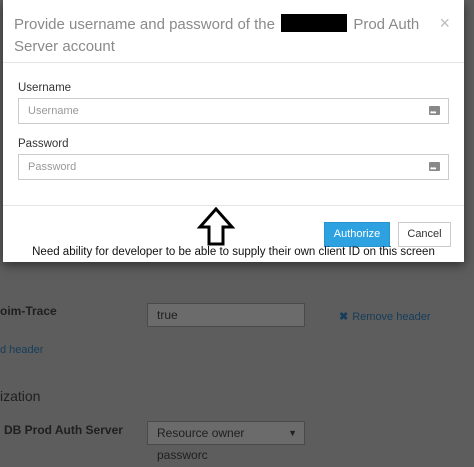  Describe the element at coordinates (63, 430) in the screenshot. I see `auth-server-label: DB Prod Auth Server` at that location.